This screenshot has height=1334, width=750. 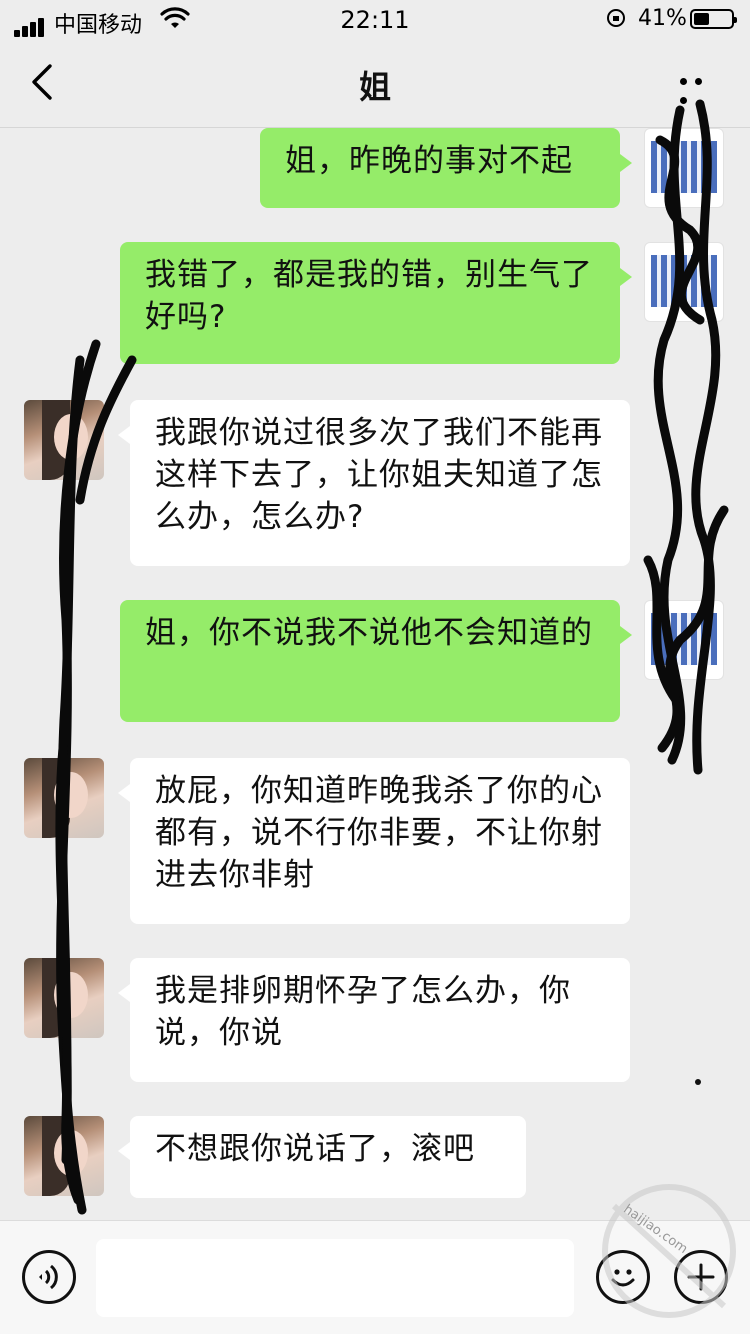 I want to click on message-text: 姐，昨晚的事对不起, so click(x=429, y=161).